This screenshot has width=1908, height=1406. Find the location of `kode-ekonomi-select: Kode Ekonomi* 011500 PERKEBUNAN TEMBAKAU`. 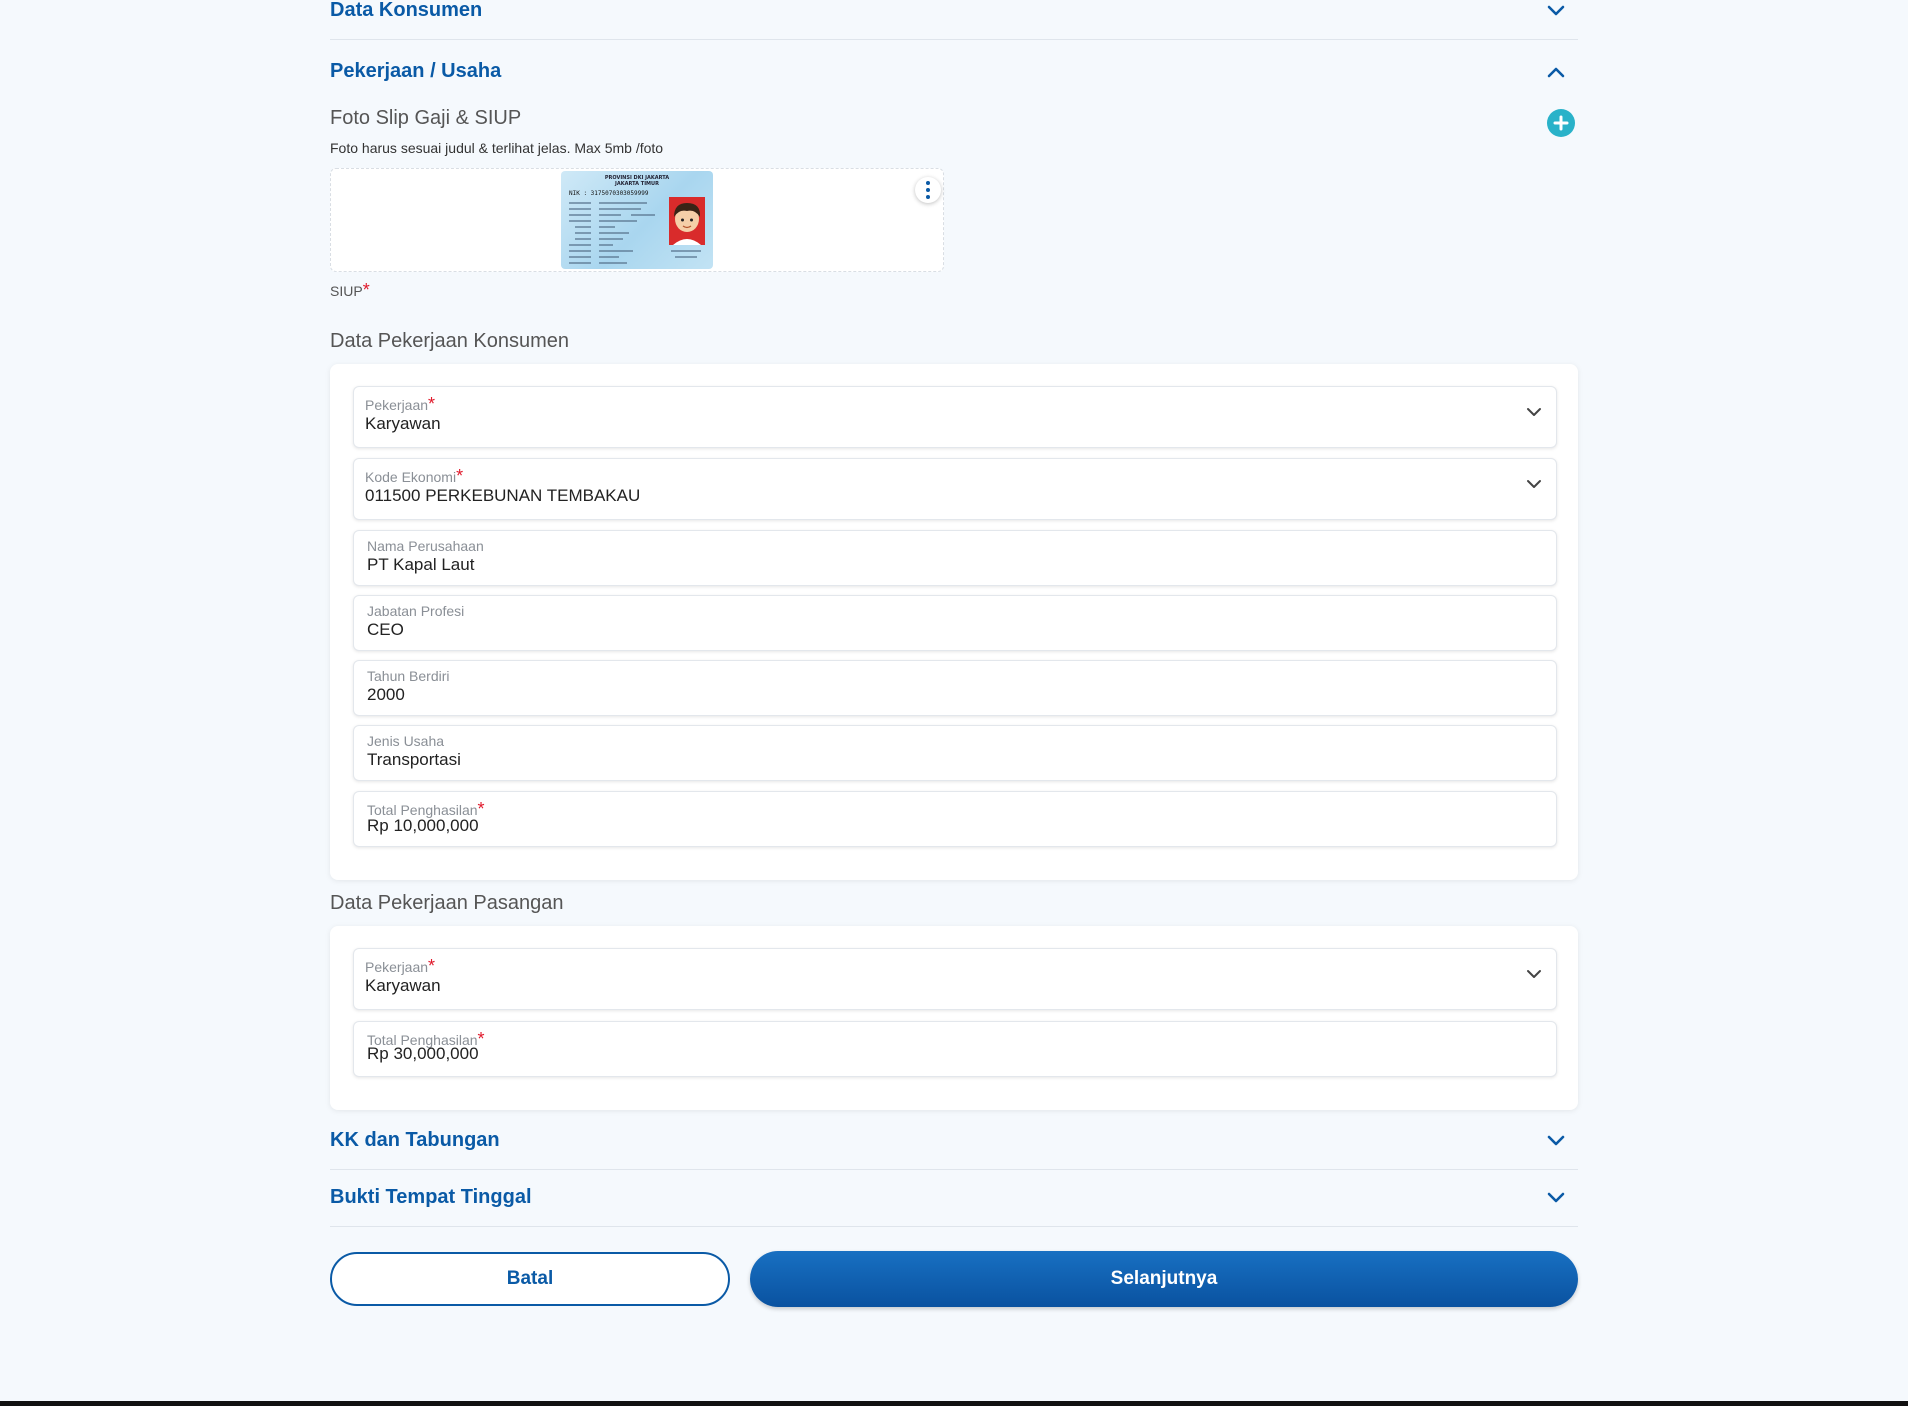

kode-ekonomi-select: Kode Ekonomi* 011500 PERKEBUNAN TEMBAKAU is located at coordinates (955, 489).